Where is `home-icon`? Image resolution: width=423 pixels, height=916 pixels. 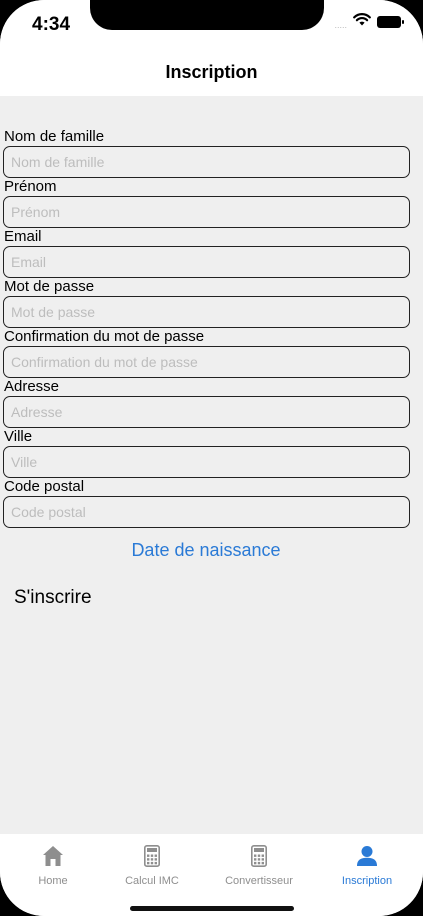 home-icon is located at coordinates (53, 856).